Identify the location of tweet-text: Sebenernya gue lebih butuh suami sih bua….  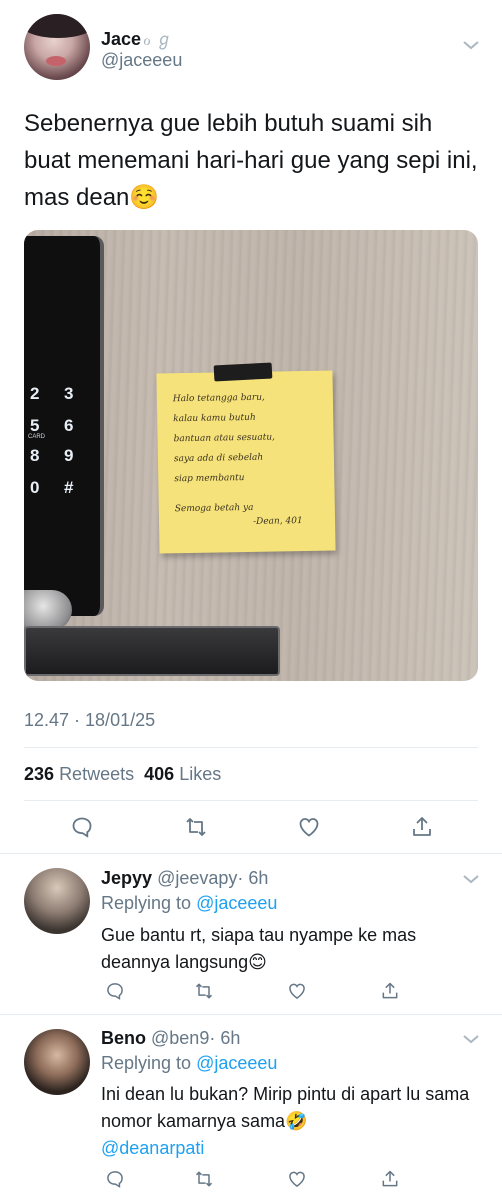
(251, 160).